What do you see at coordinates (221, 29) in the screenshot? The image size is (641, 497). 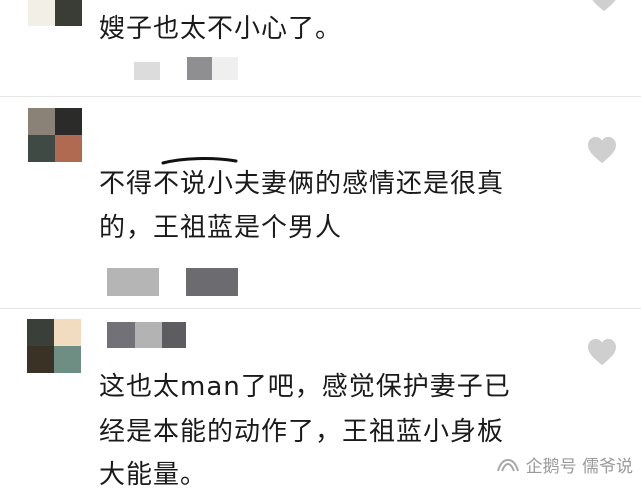 I see `comment-text: 嫂子也太不小心了。` at bounding box center [221, 29].